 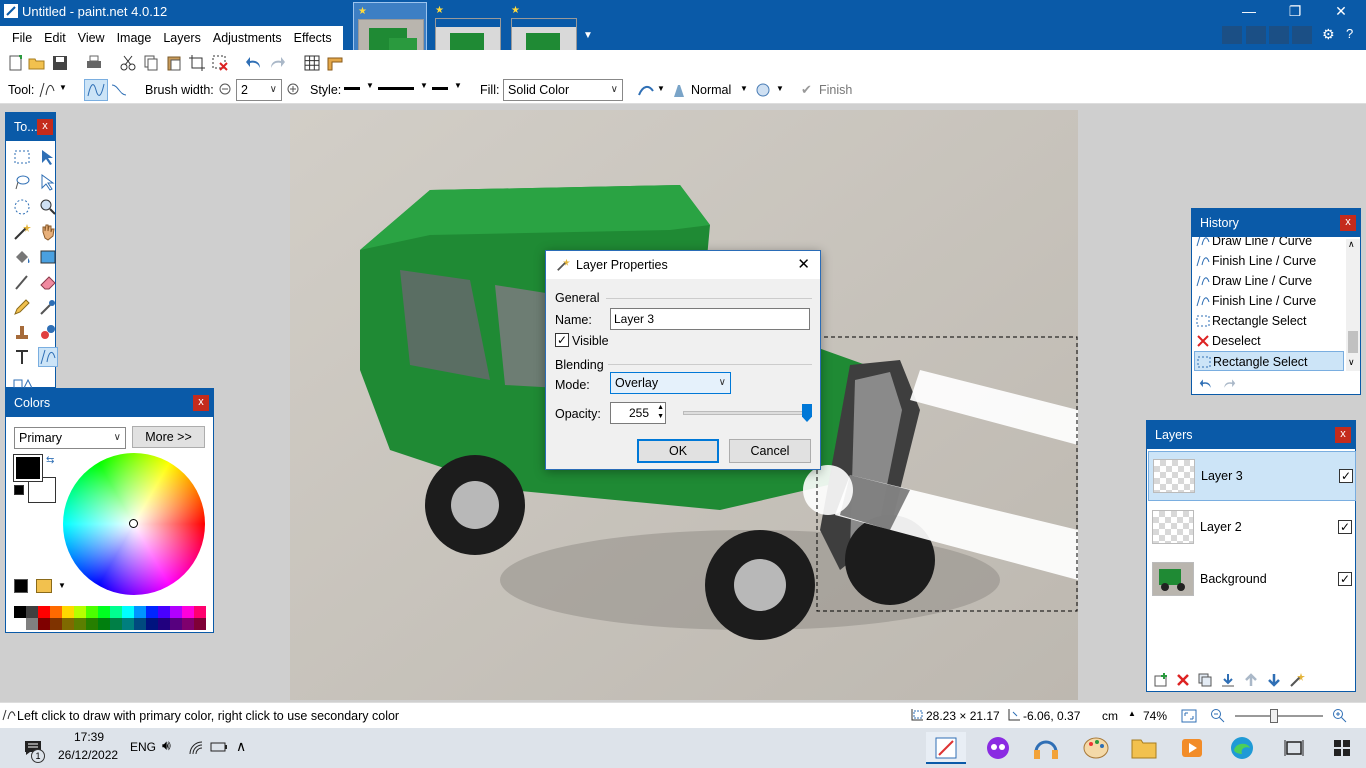 I want to click on battery-icon, so click(x=219, y=747).